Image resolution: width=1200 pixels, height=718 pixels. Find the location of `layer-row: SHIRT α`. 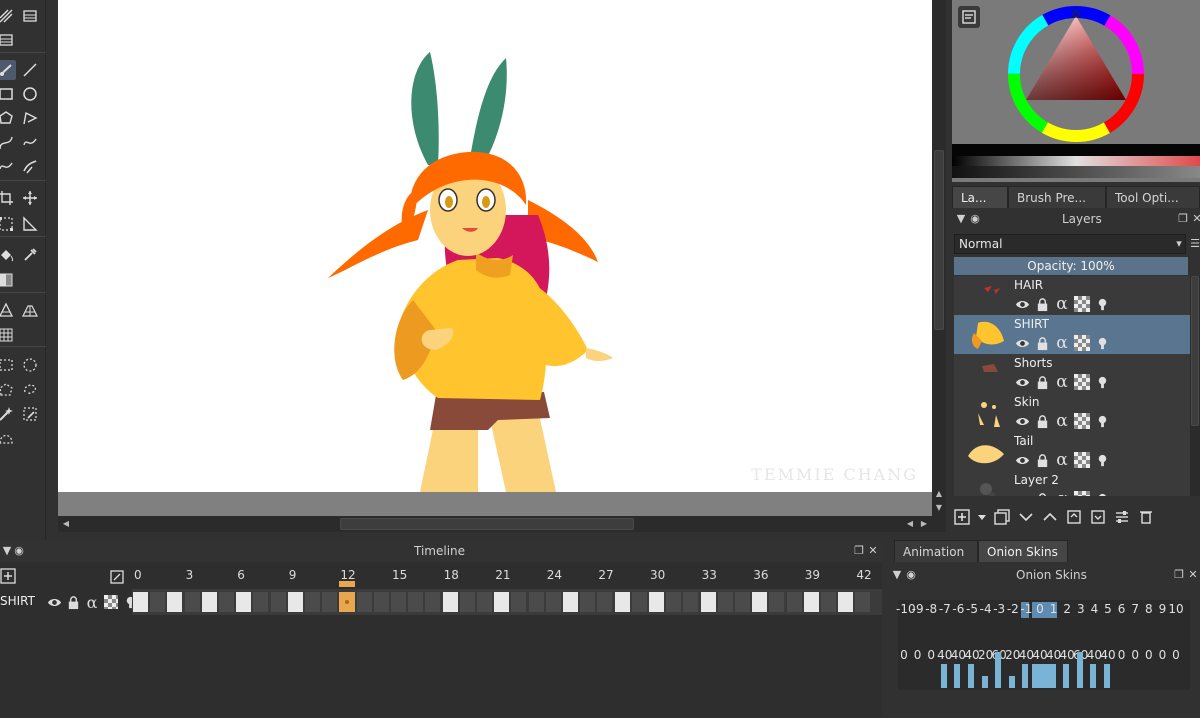

layer-row: SHIRT α is located at coordinates (1072, 334).